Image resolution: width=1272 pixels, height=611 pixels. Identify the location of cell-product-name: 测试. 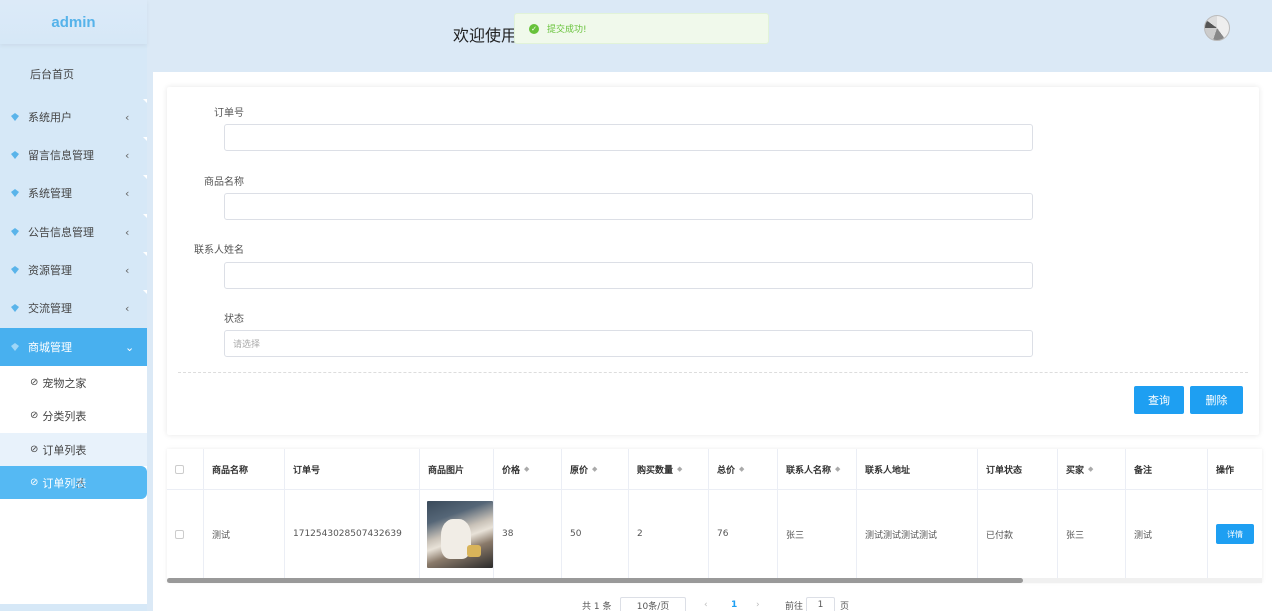
(244, 534).